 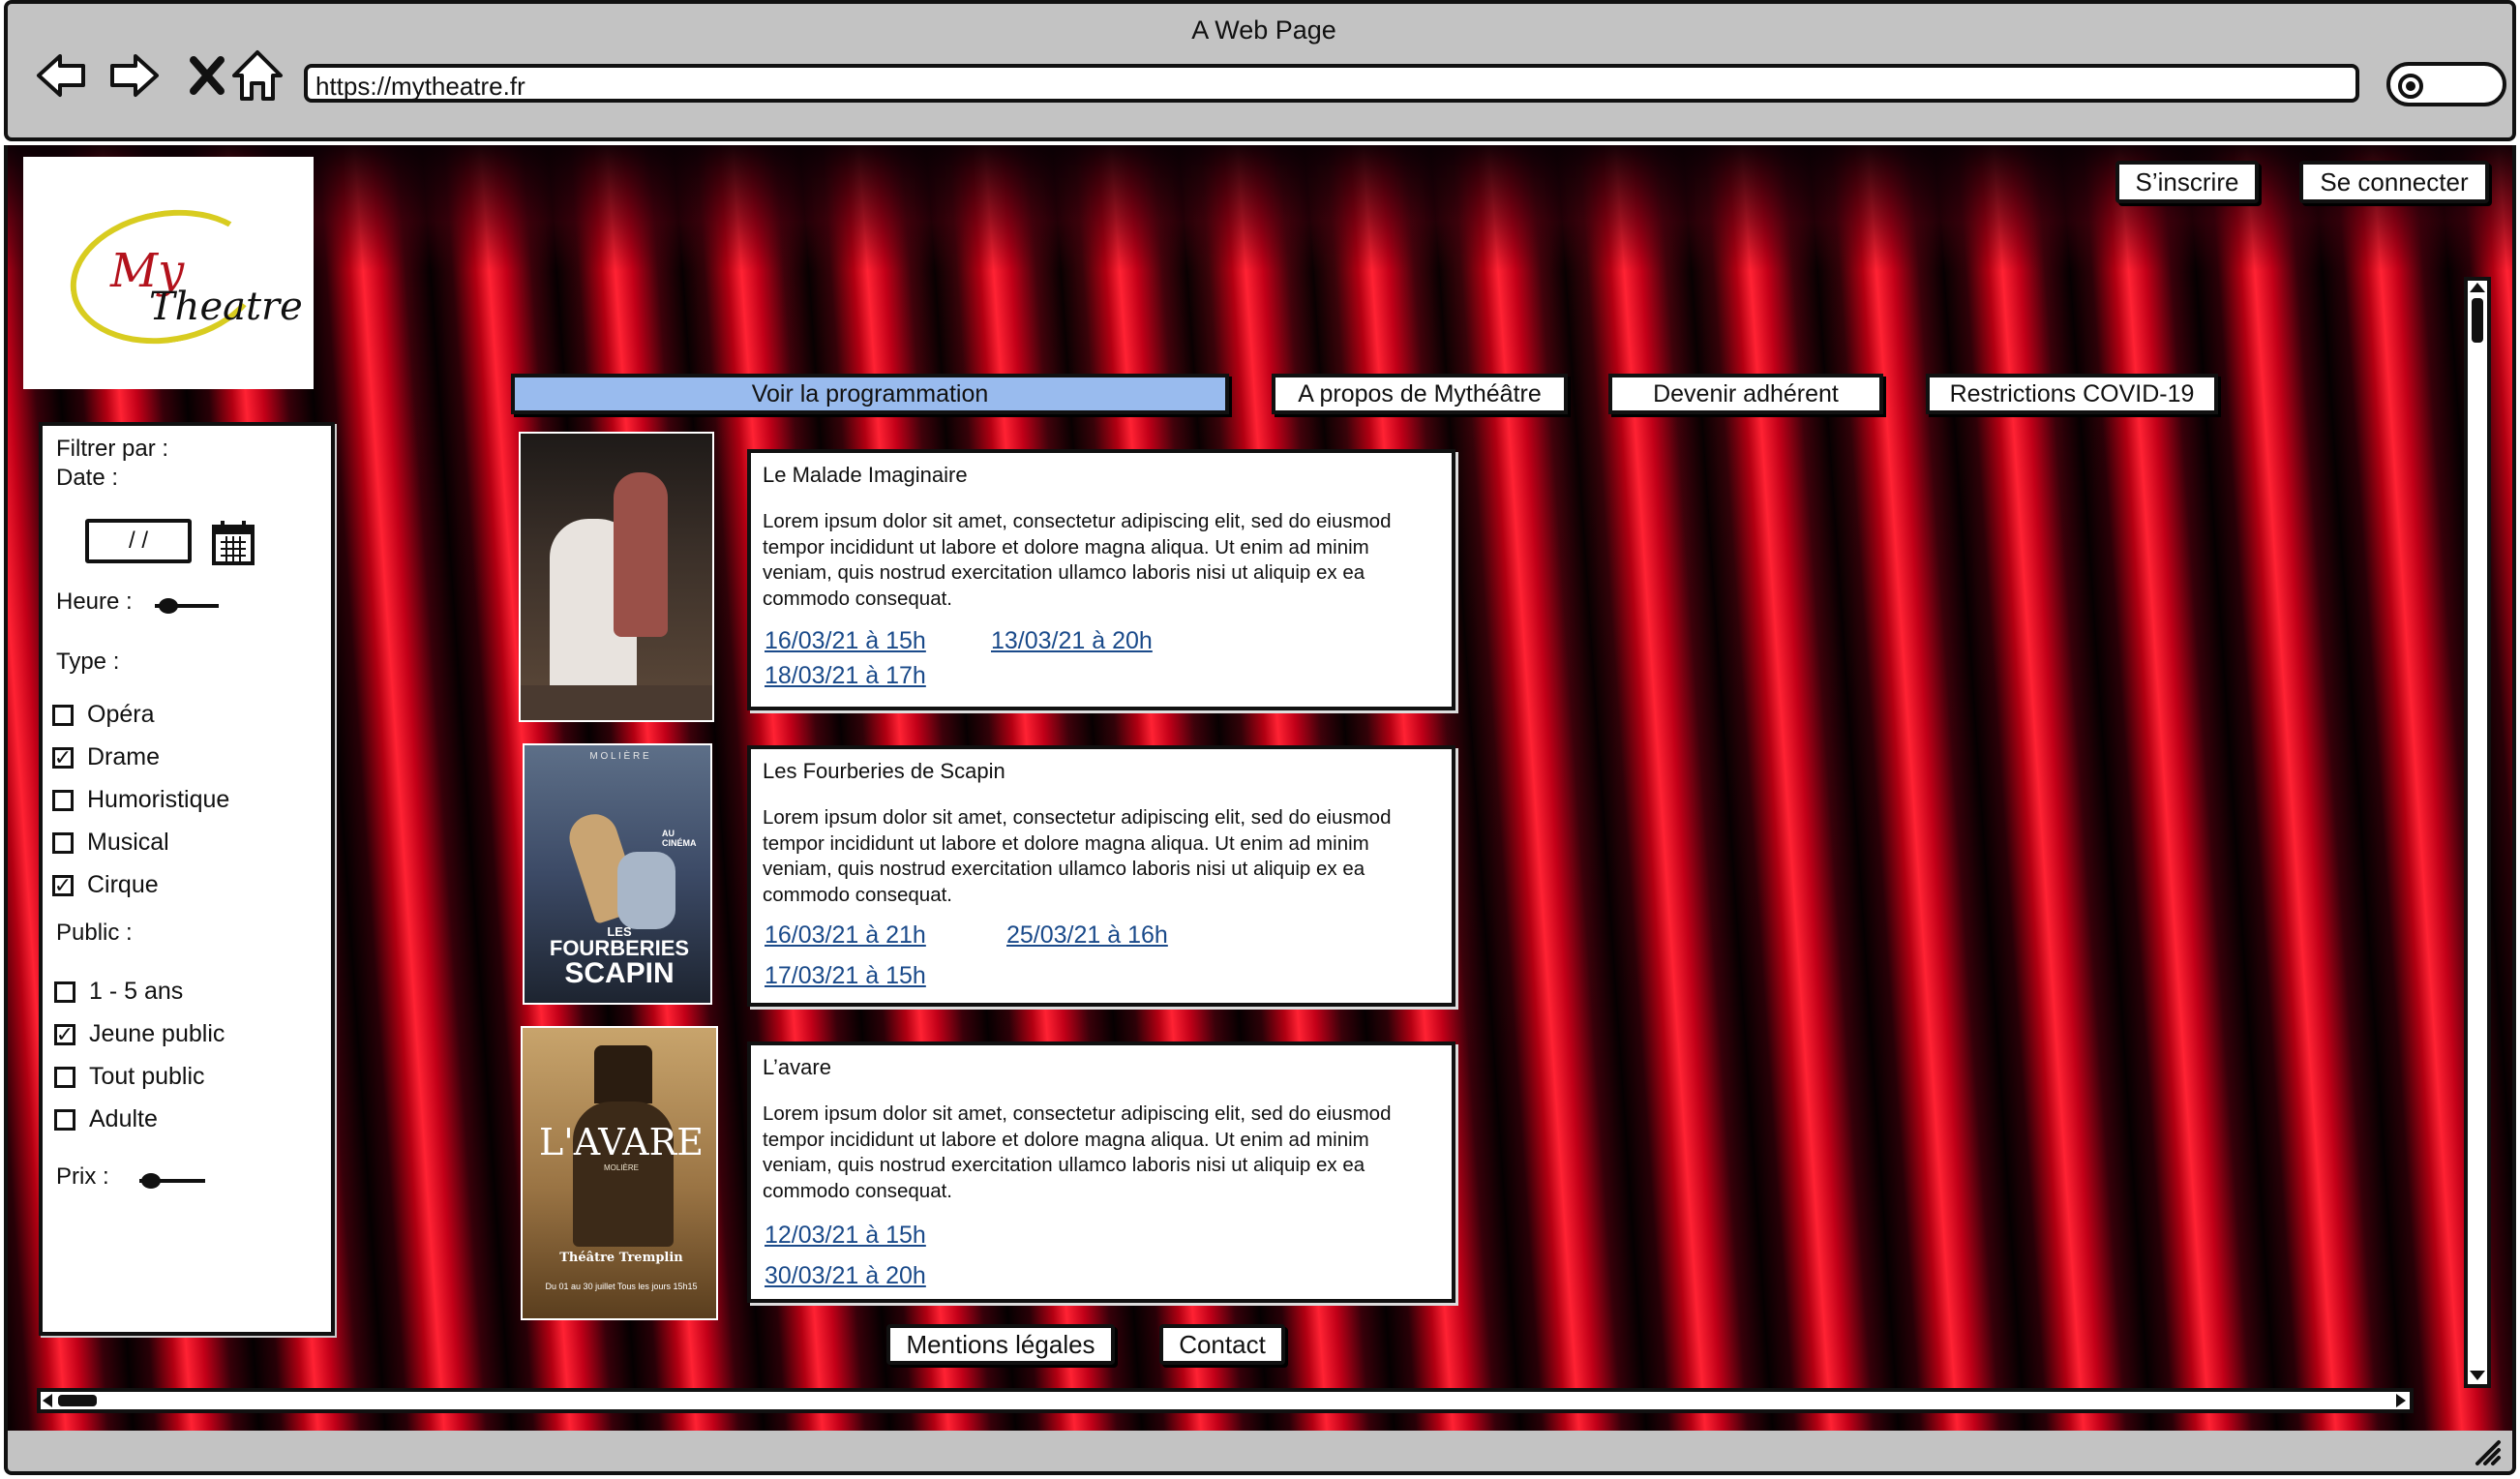 I want to click on home-icon, so click(x=257, y=76).